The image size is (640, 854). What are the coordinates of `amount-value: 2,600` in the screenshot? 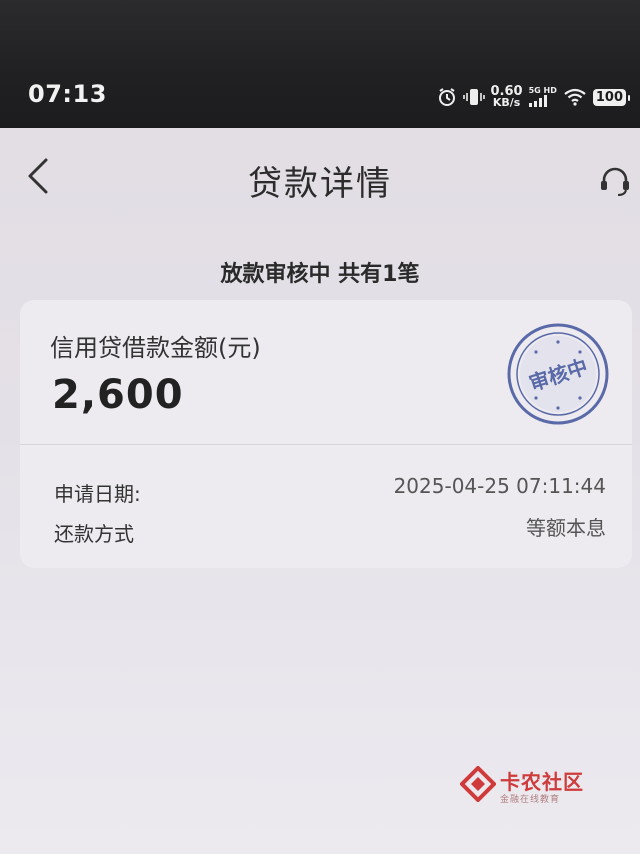 It's located at (118, 395).